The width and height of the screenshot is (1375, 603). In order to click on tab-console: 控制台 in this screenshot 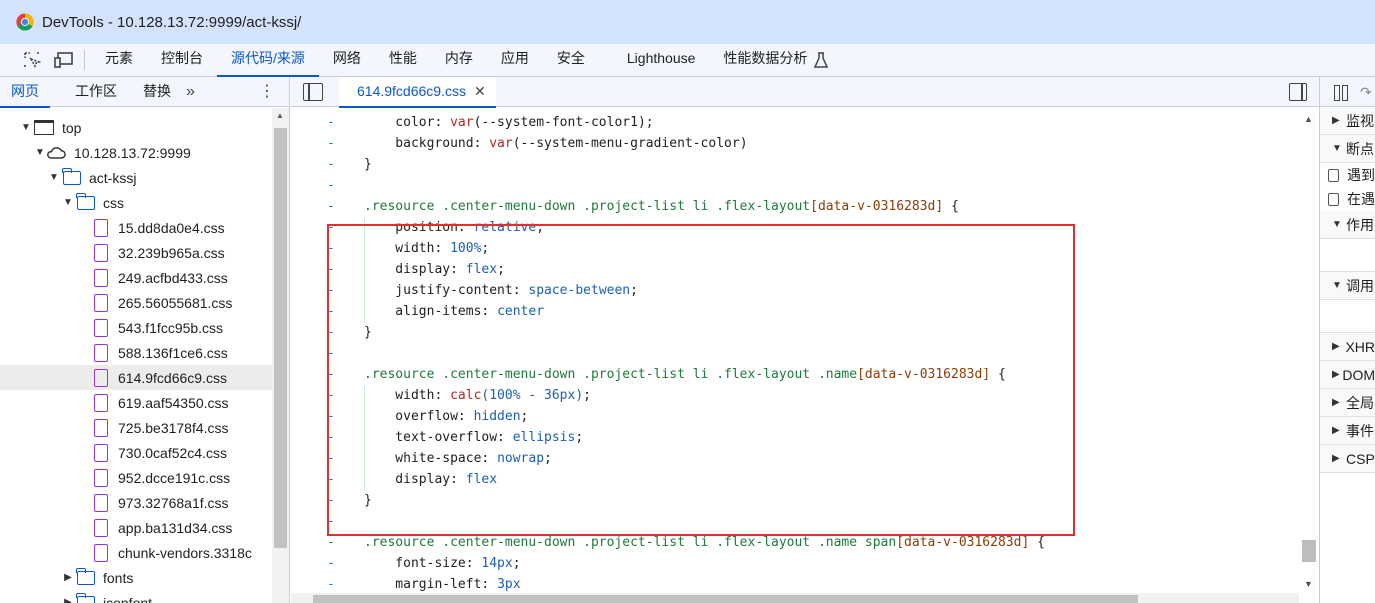, I will do `click(182, 60)`.